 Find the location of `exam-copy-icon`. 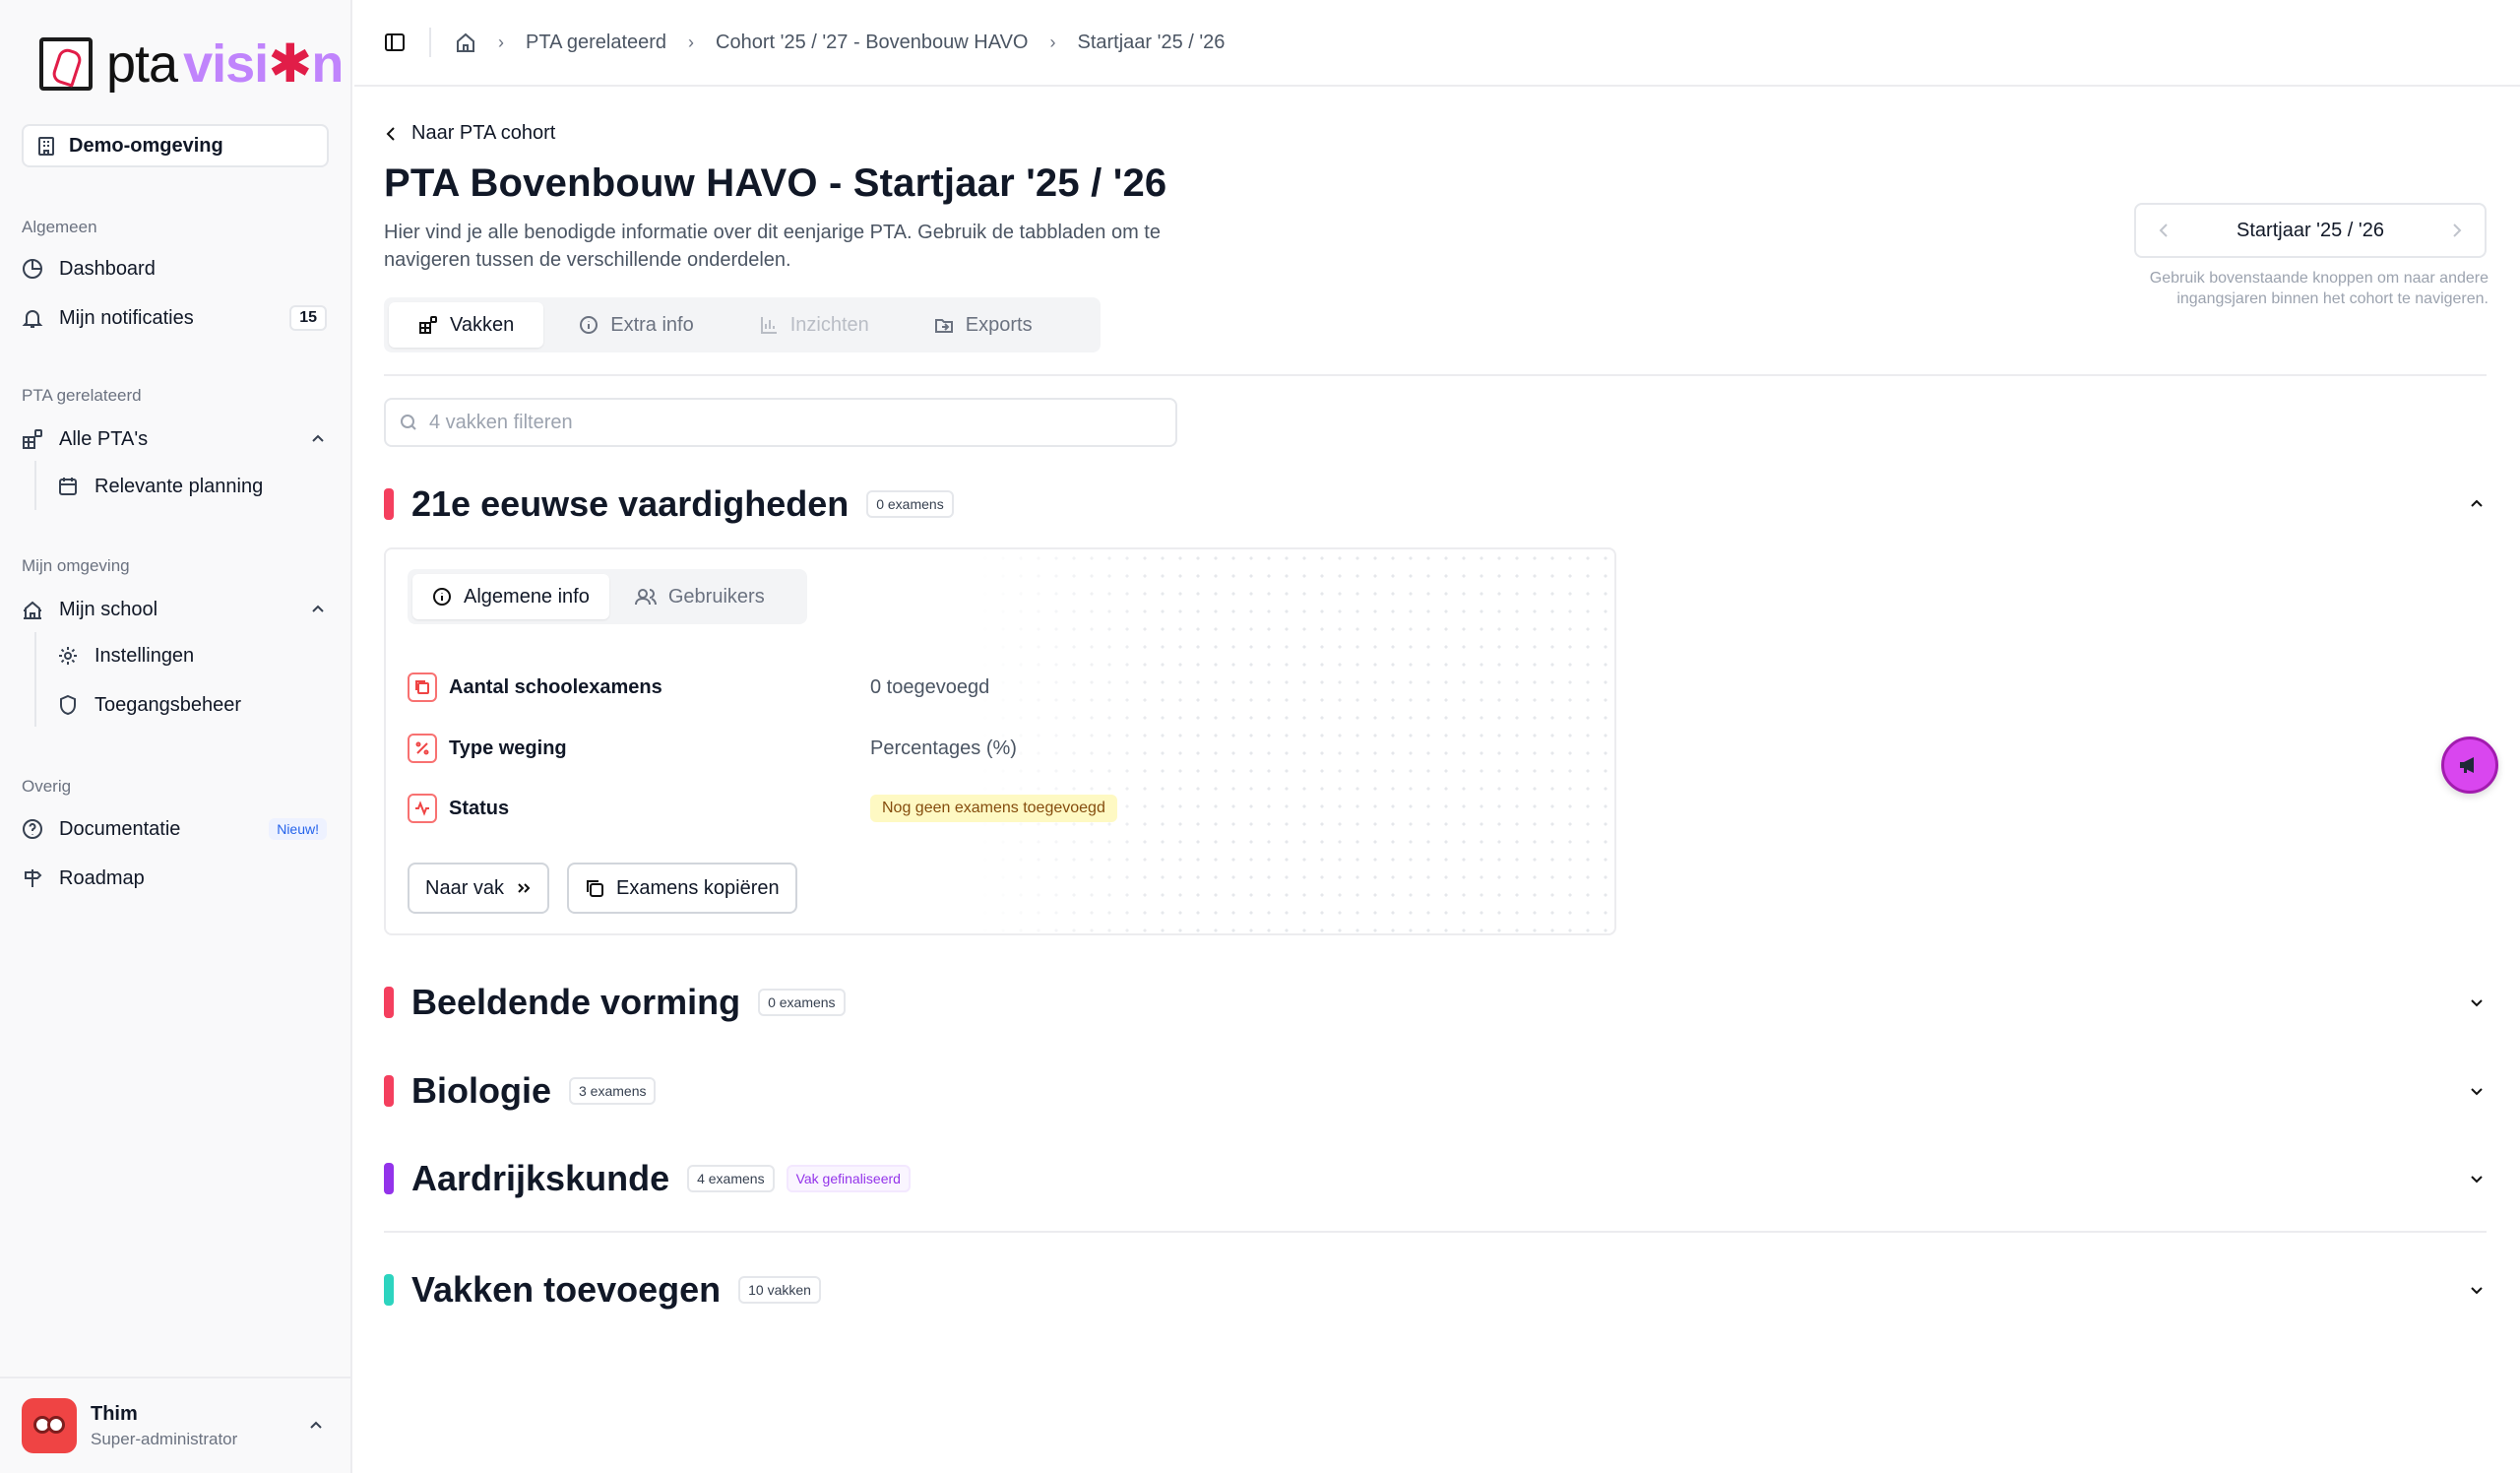

exam-copy-icon is located at coordinates (422, 687).